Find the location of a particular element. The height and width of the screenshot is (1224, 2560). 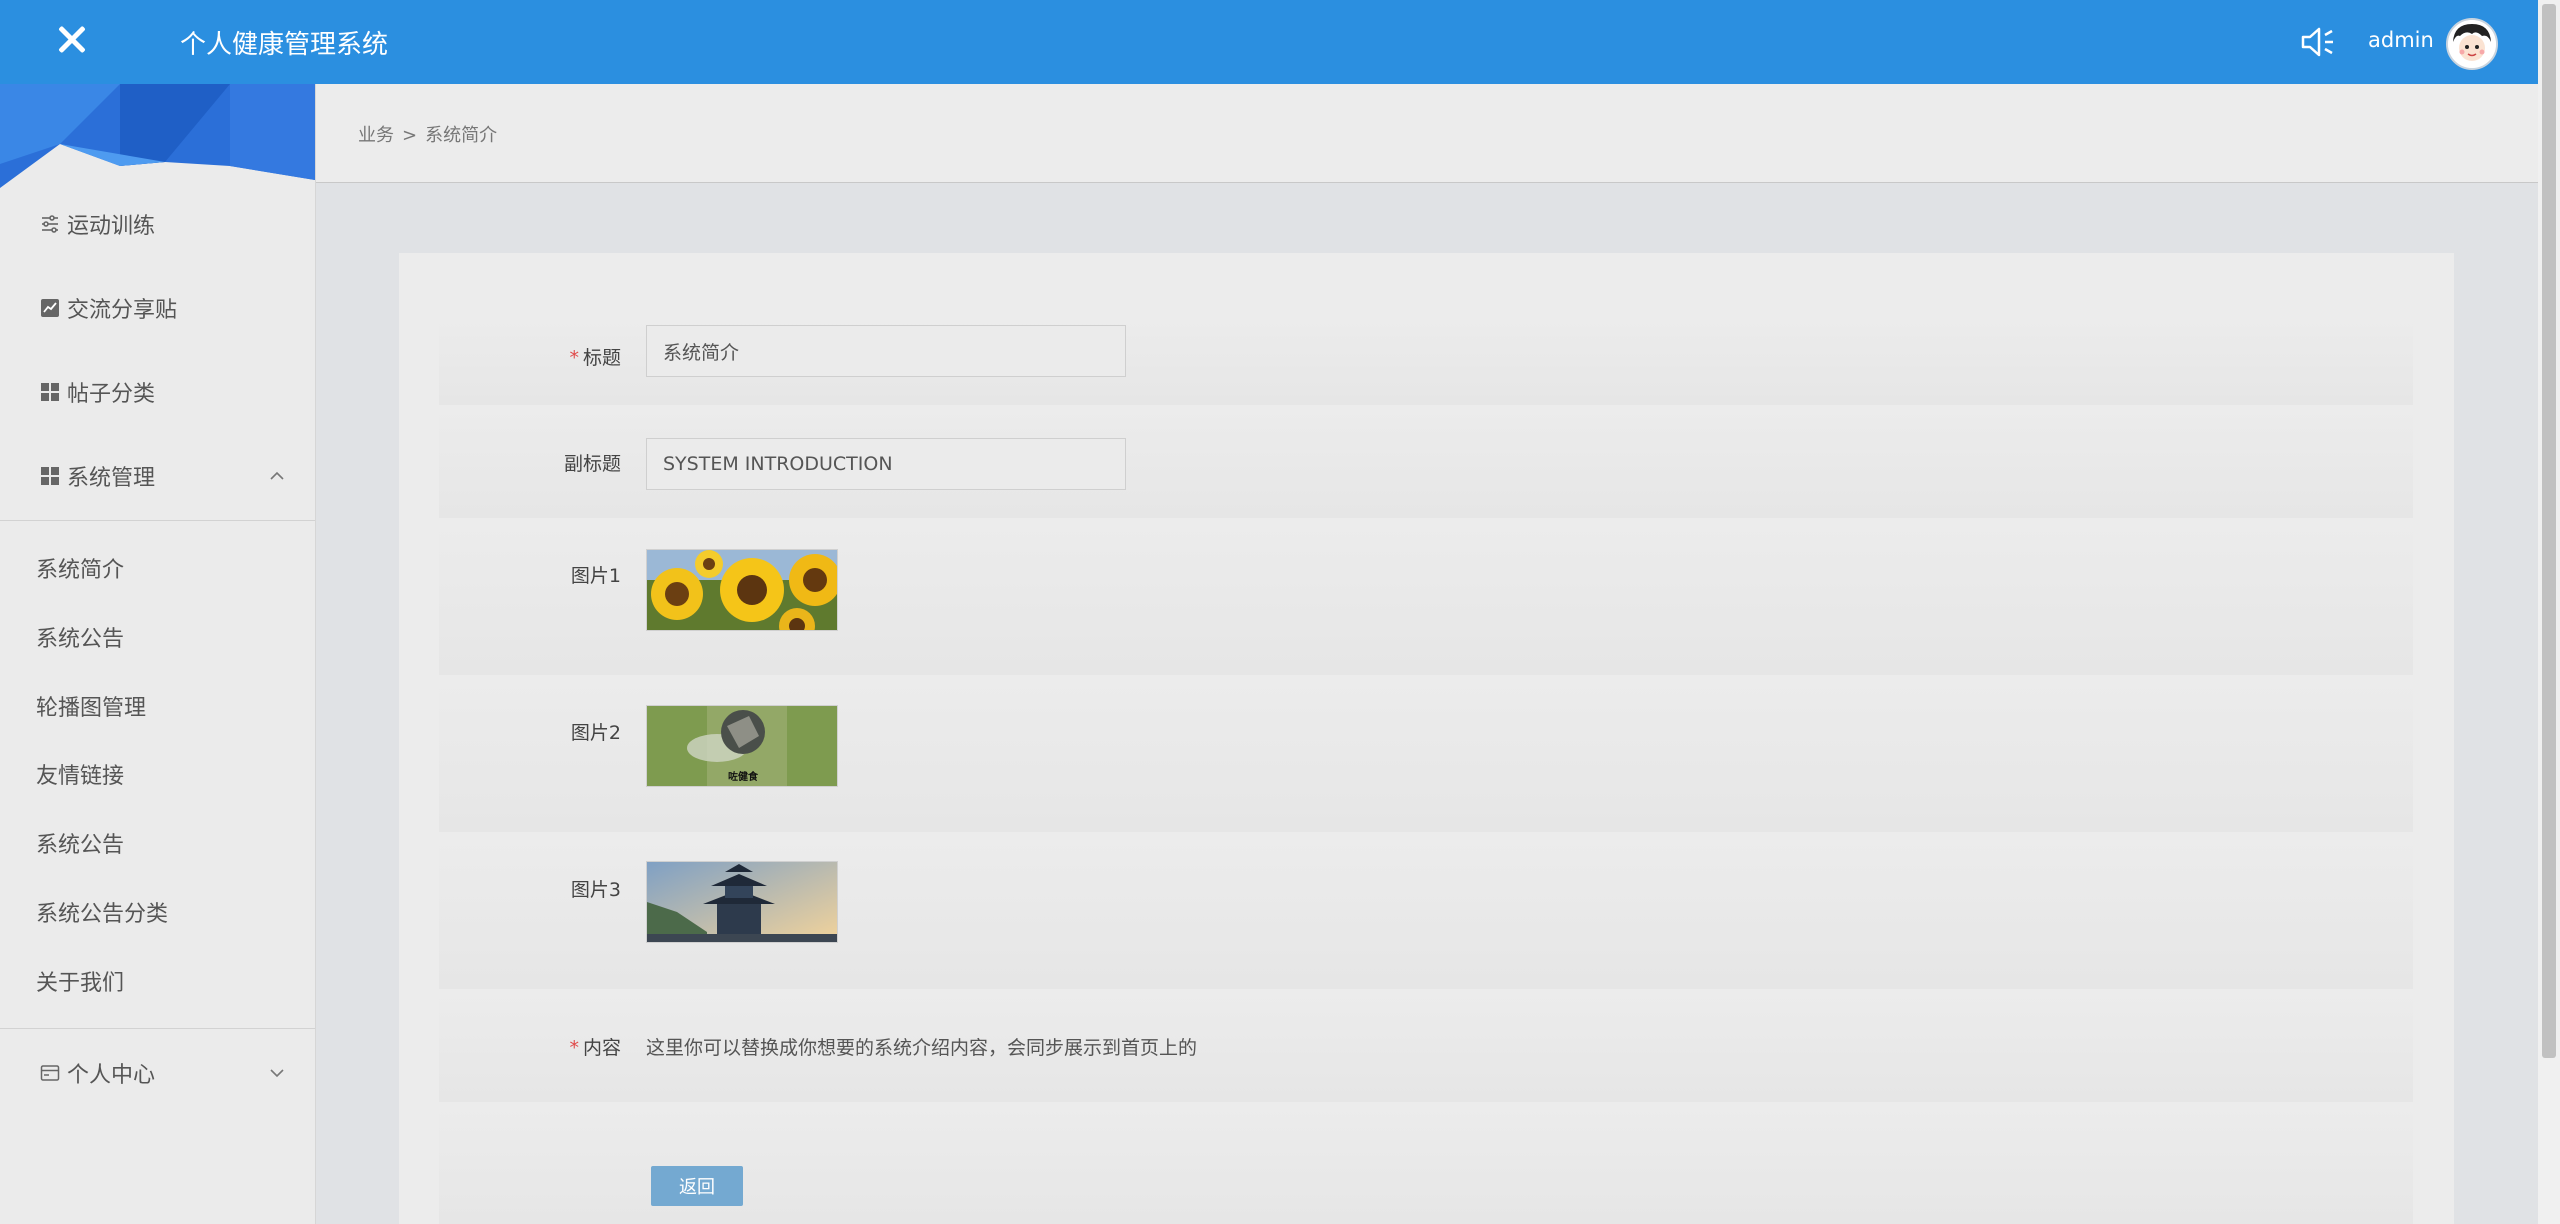

sidebar-subitem-label: 轮播图管理 is located at coordinates (91, 708).